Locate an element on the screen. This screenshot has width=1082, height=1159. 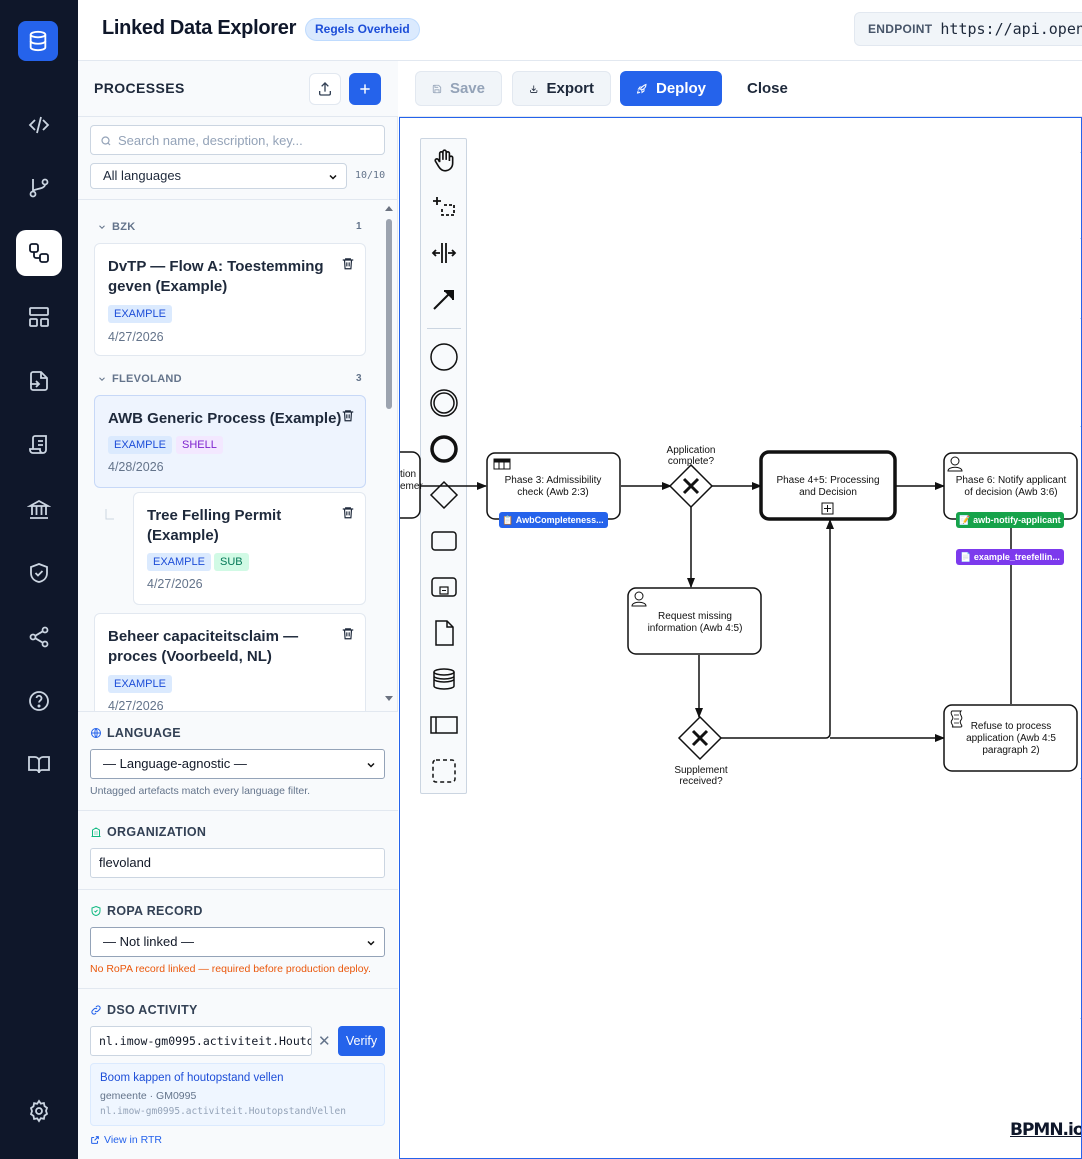
upload-icon is located at coordinates (325, 89).